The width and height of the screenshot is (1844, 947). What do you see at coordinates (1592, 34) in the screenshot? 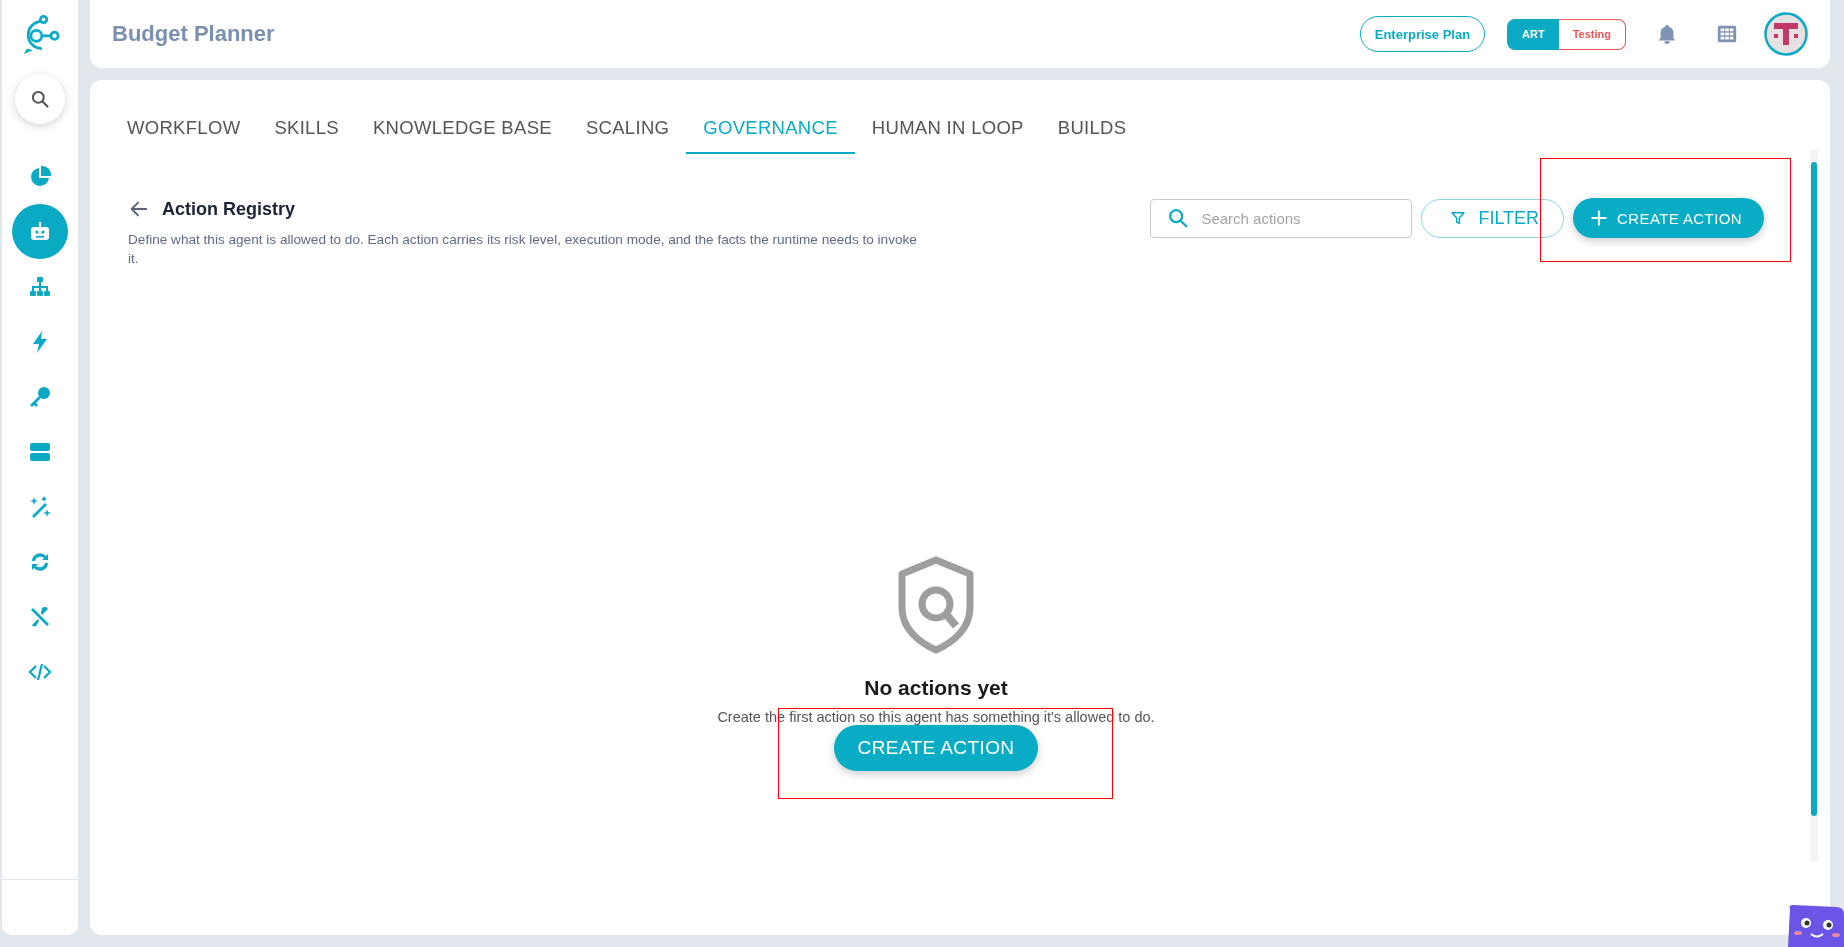
I see `environment-toggle: Testing` at bounding box center [1592, 34].